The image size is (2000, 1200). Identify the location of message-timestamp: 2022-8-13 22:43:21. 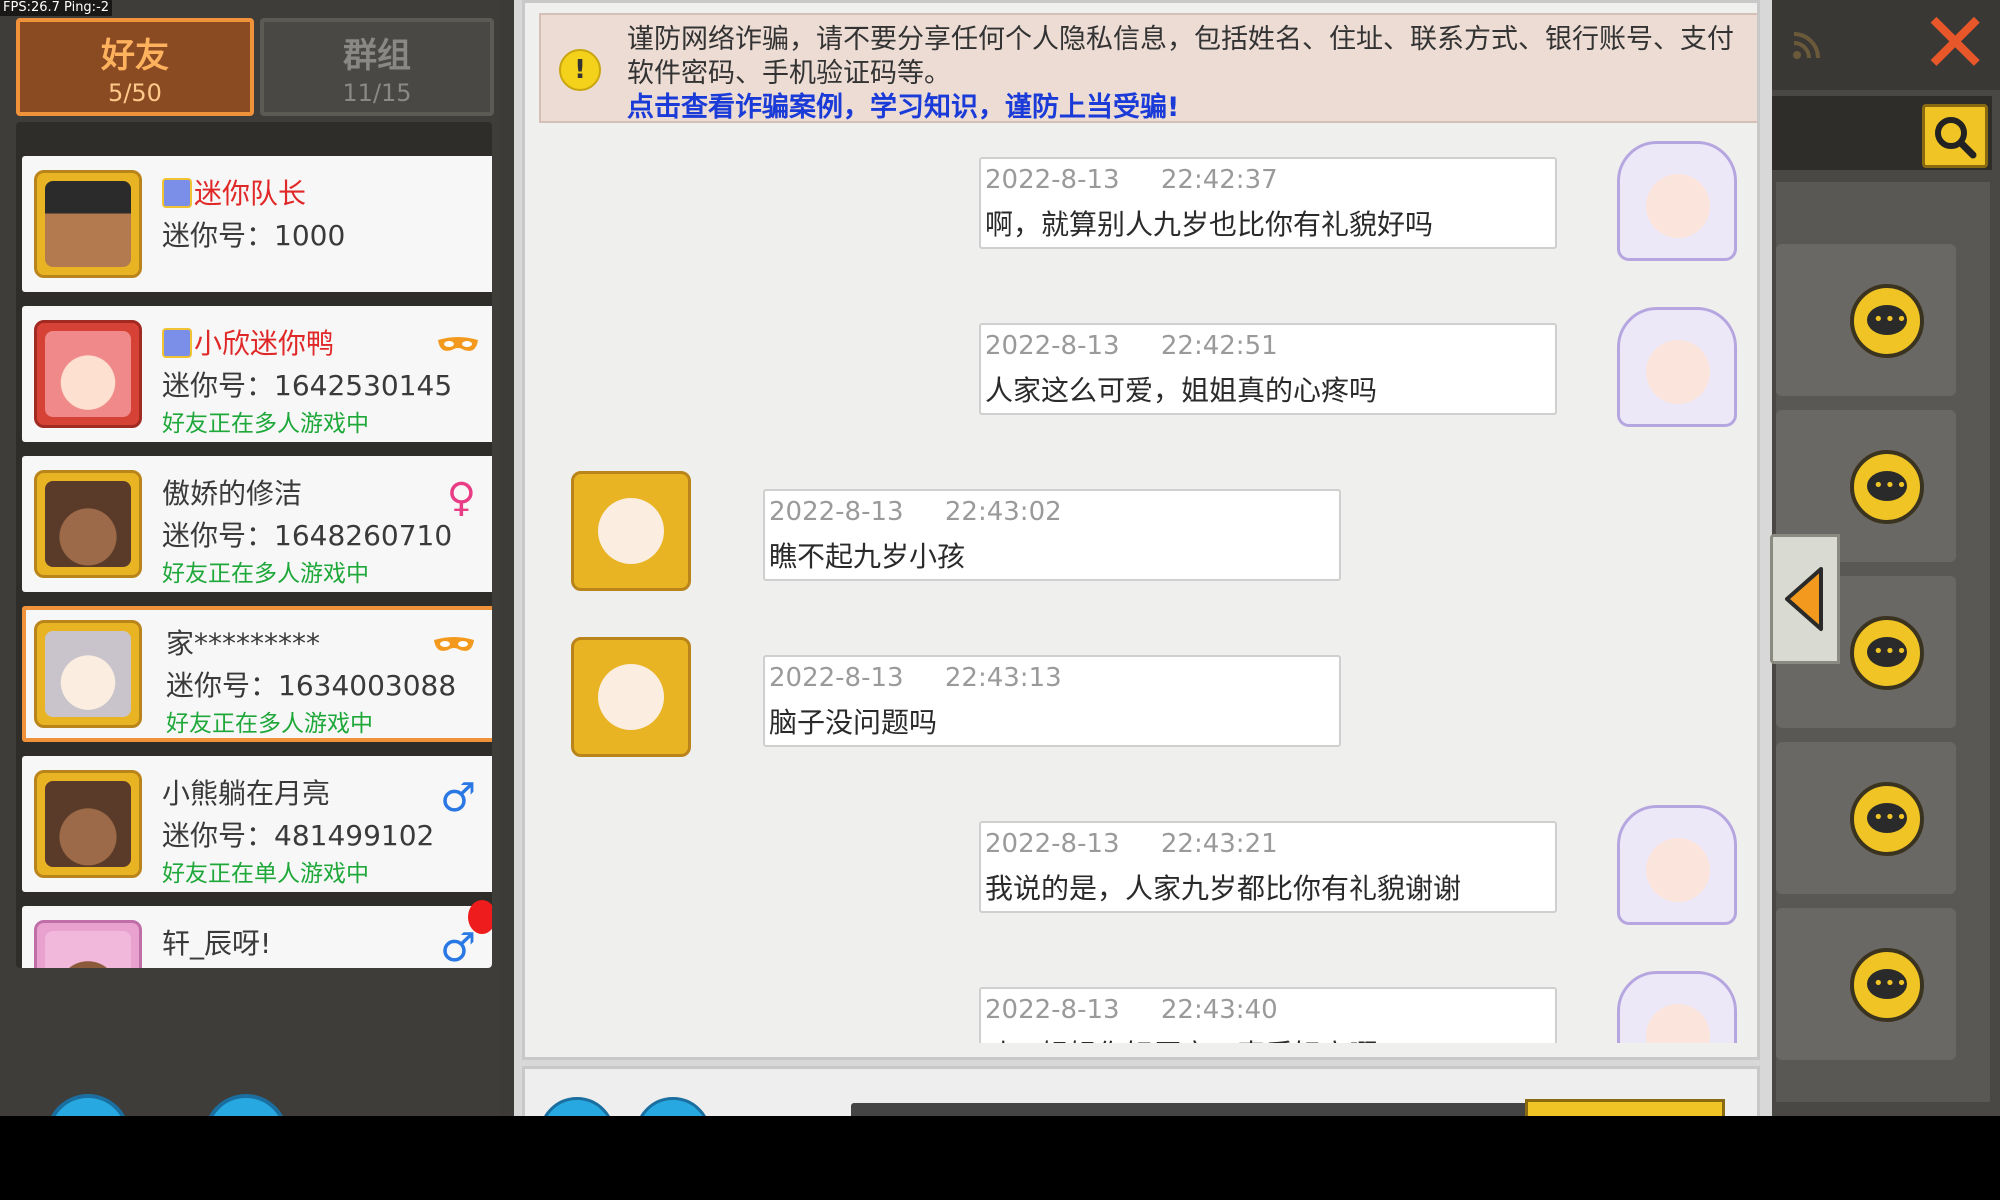
(1131, 844).